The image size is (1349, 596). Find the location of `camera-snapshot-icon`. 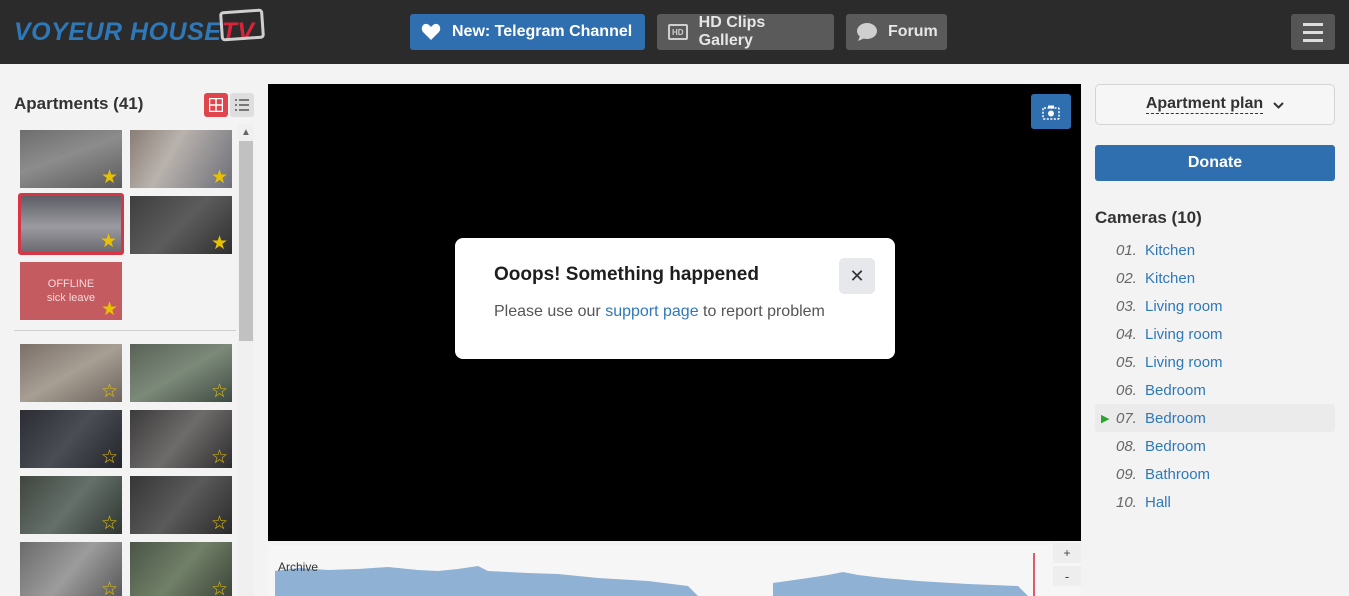

camera-snapshot-icon is located at coordinates (1051, 112).